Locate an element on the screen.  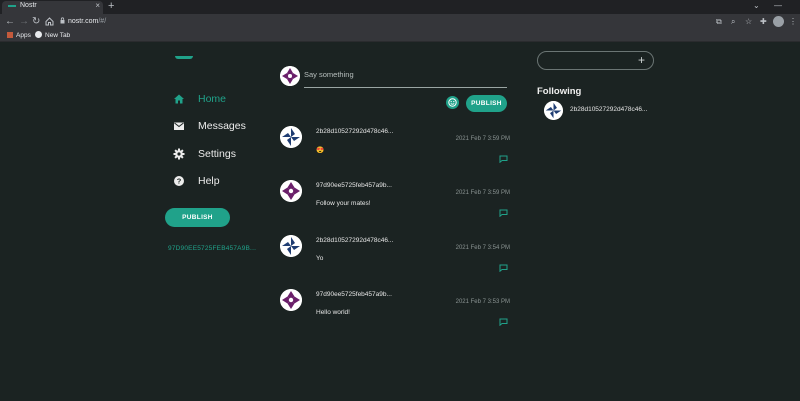
sidebar-item-help: ? Help is located at coordinates (196, 181).